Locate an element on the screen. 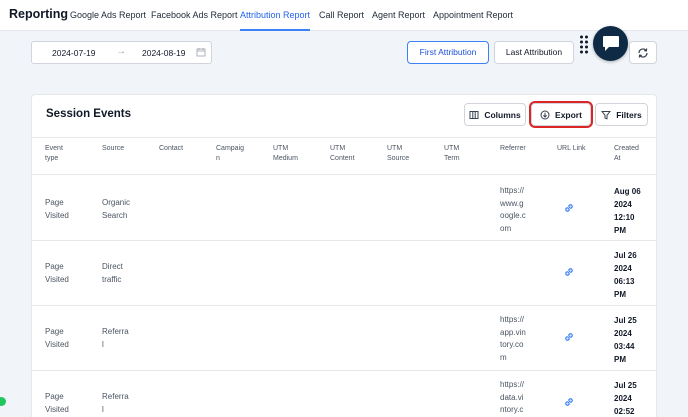  tab-call-report: Call Report is located at coordinates (341, 15).